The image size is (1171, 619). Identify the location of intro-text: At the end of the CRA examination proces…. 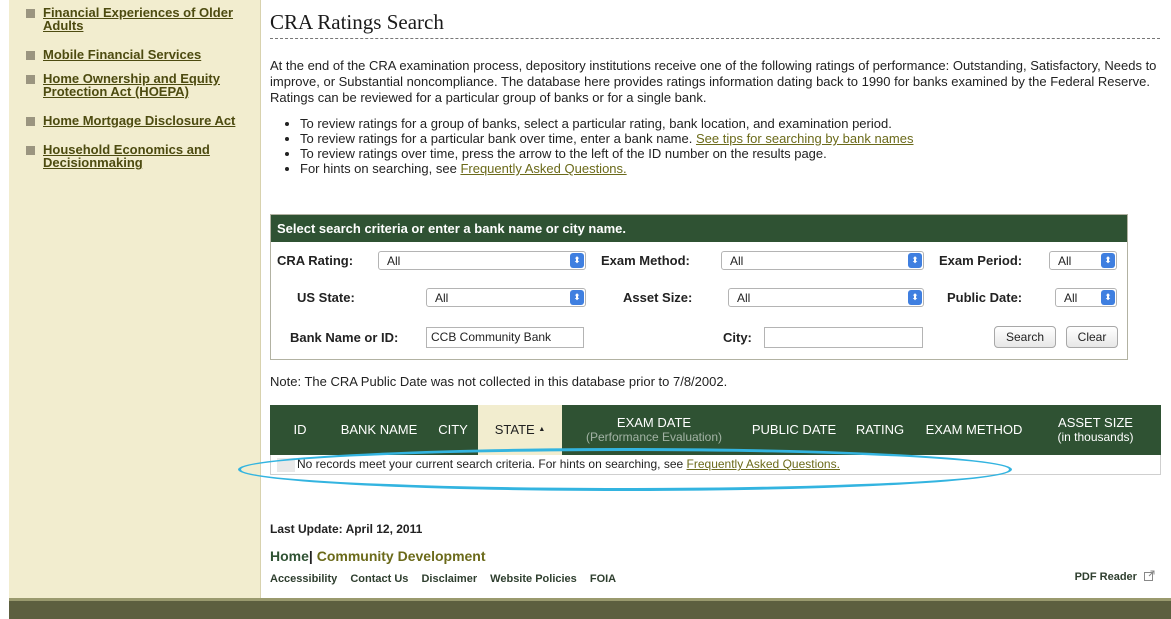
(713, 81).